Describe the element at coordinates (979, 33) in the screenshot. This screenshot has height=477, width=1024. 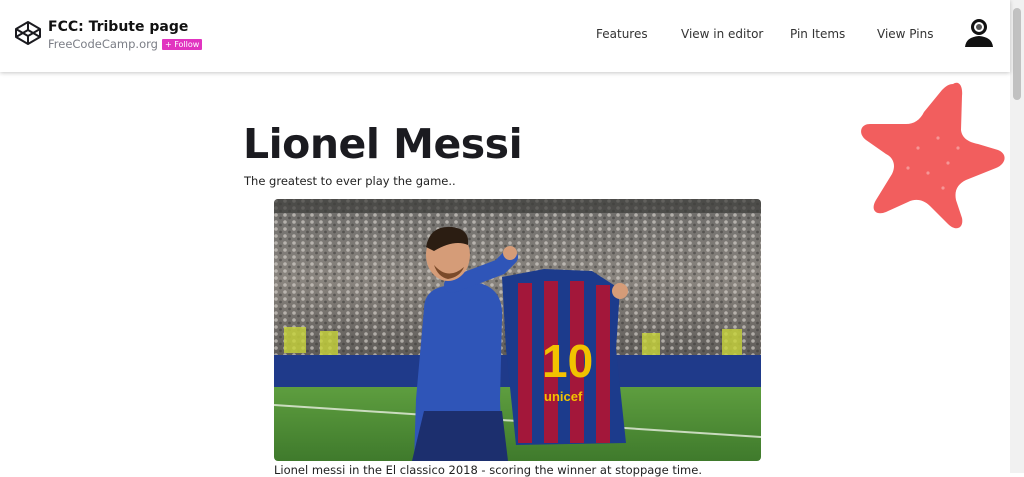
I see `user-avatar-icon` at that location.